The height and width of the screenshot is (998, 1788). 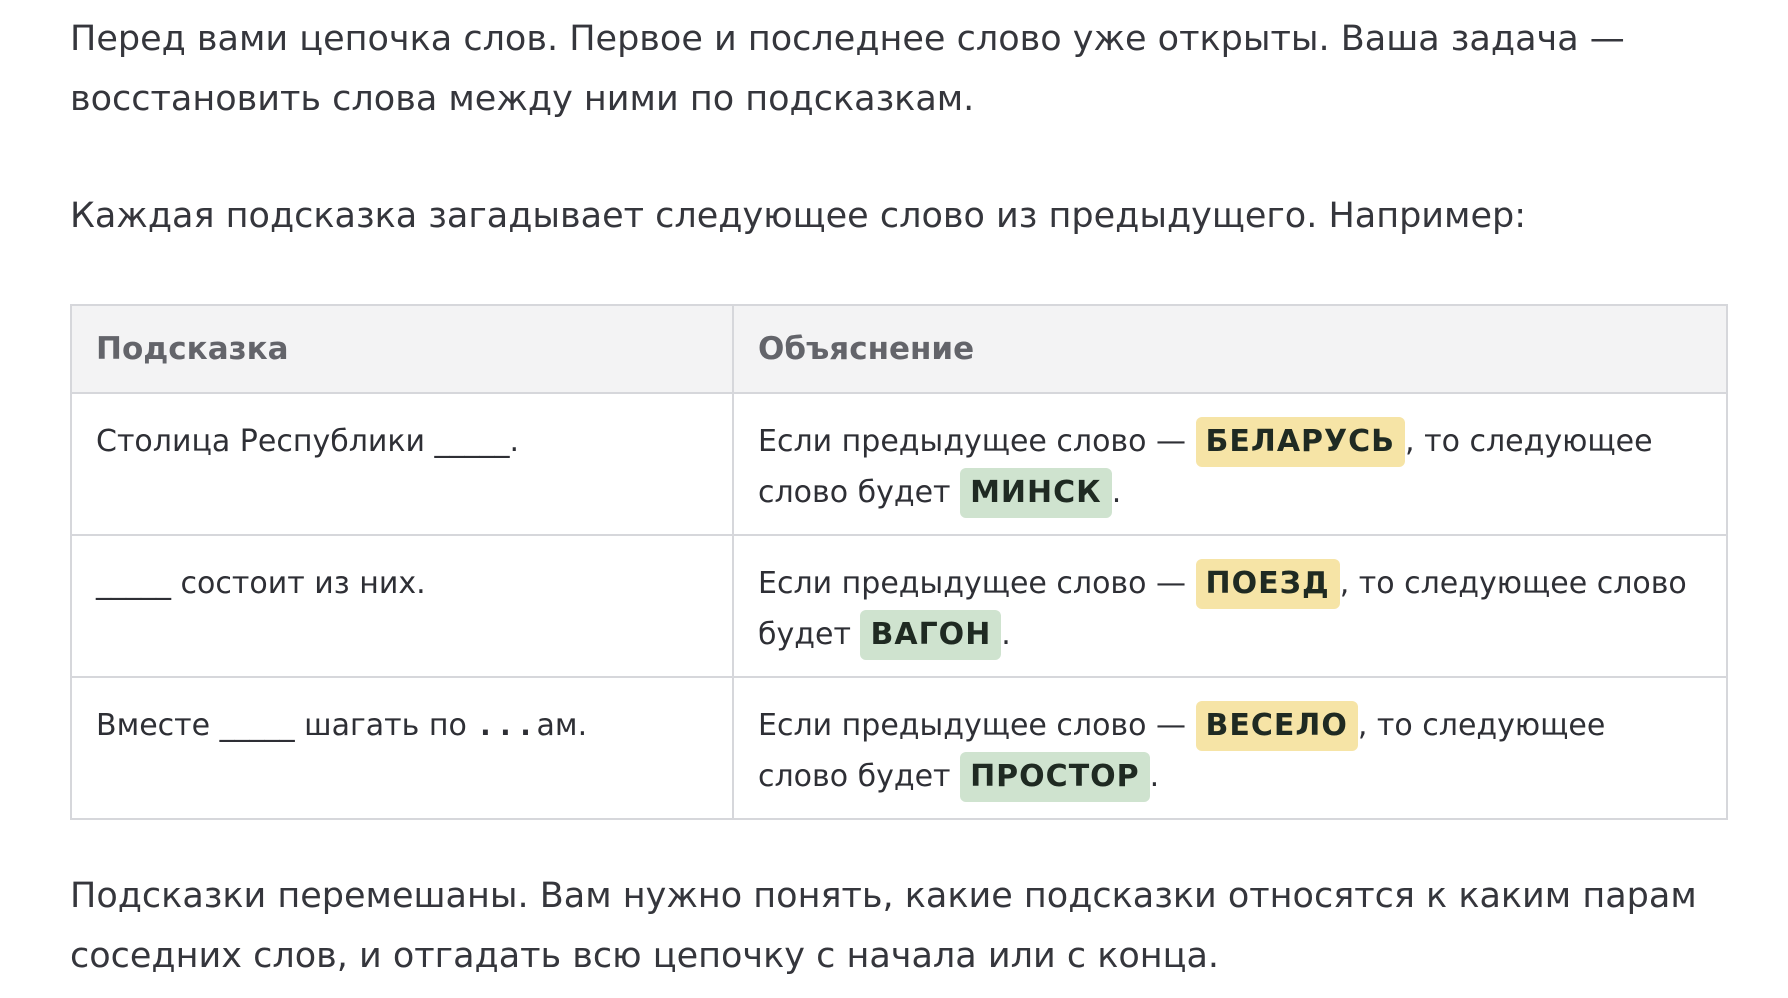 What do you see at coordinates (1267, 584) in the screenshot?
I see `previous-word-chip: ПОЕЗД` at bounding box center [1267, 584].